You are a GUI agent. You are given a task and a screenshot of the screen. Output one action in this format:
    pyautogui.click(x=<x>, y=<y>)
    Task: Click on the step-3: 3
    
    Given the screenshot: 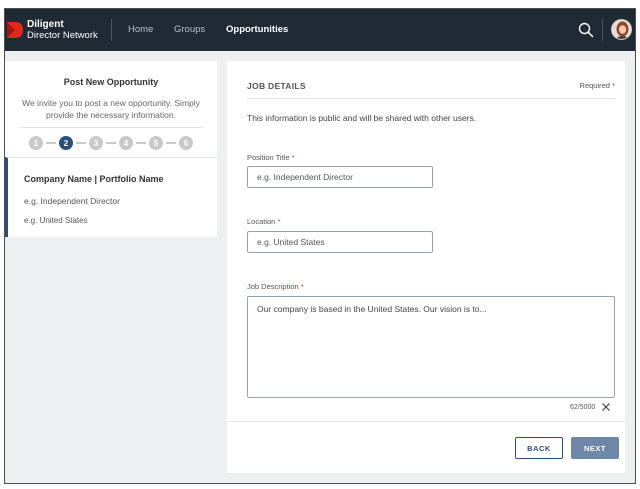 What is the action you would take?
    pyautogui.click(x=96, y=143)
    